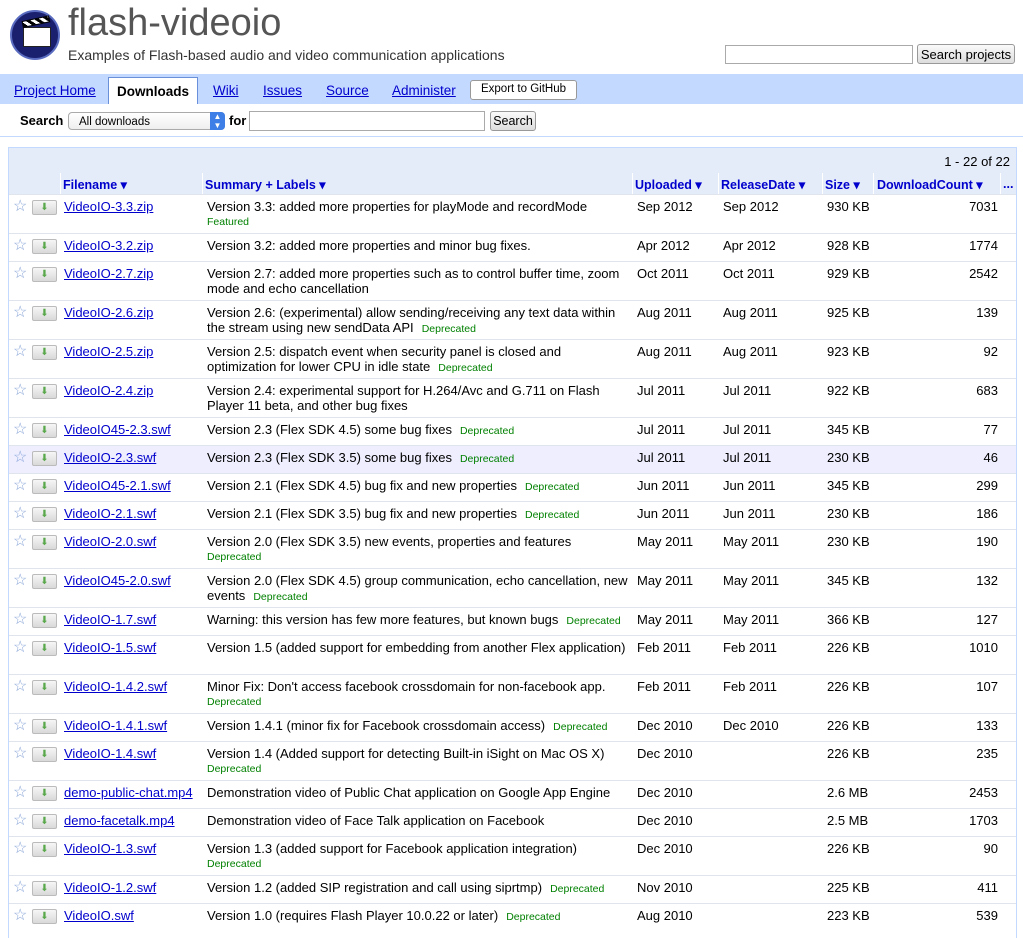 This screenshot has width=1023, height=938. What do you see at coordinates (115, 725) in the screenshot?
I see `filename-link: VideoIO-1.4.1.swf` at bounding box center [115, 725].